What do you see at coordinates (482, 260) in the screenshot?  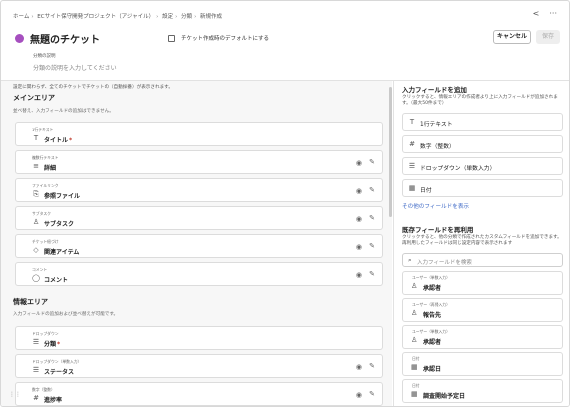 I see `field-search: ⌕ 入力フィールドを検索` at bounding box center [482, 260].